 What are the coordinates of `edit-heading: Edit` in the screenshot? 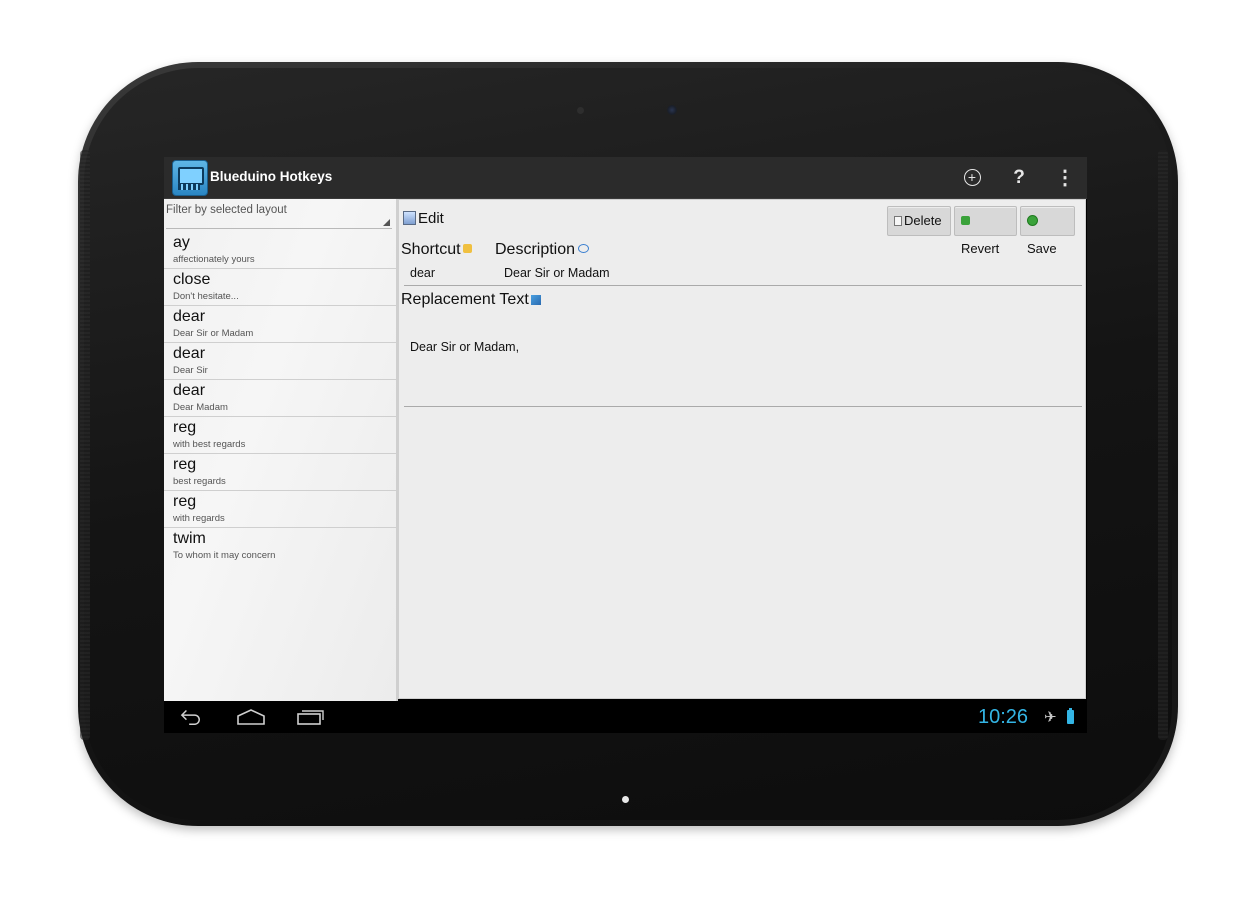 It's located at (423, 218).